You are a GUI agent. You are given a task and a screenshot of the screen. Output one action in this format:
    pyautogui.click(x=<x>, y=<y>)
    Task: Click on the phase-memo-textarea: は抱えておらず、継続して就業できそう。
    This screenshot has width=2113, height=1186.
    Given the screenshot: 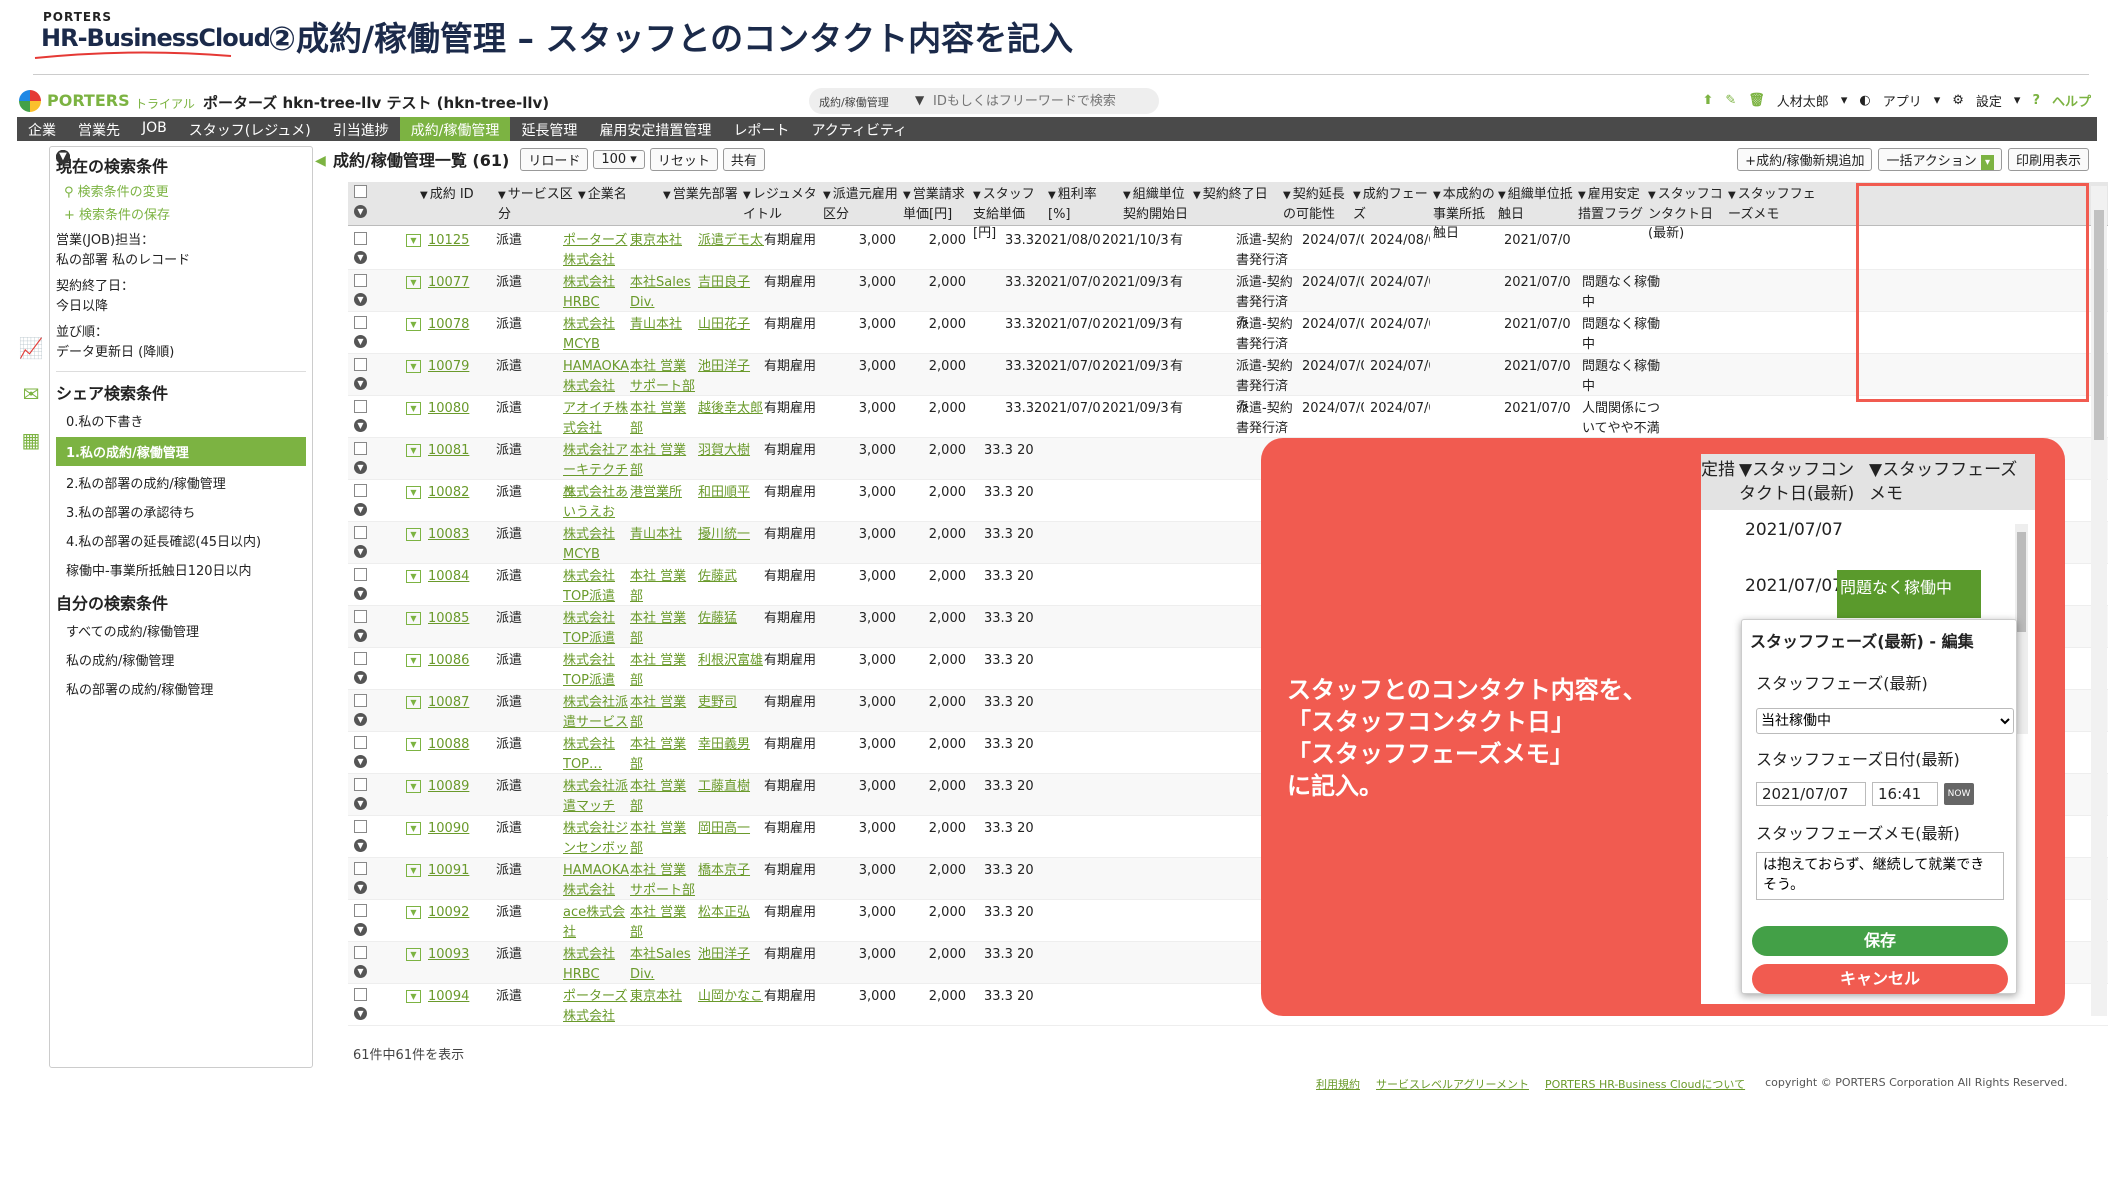 What is the action you would take?
    pyautogui.click(x=1880, y=876)
    